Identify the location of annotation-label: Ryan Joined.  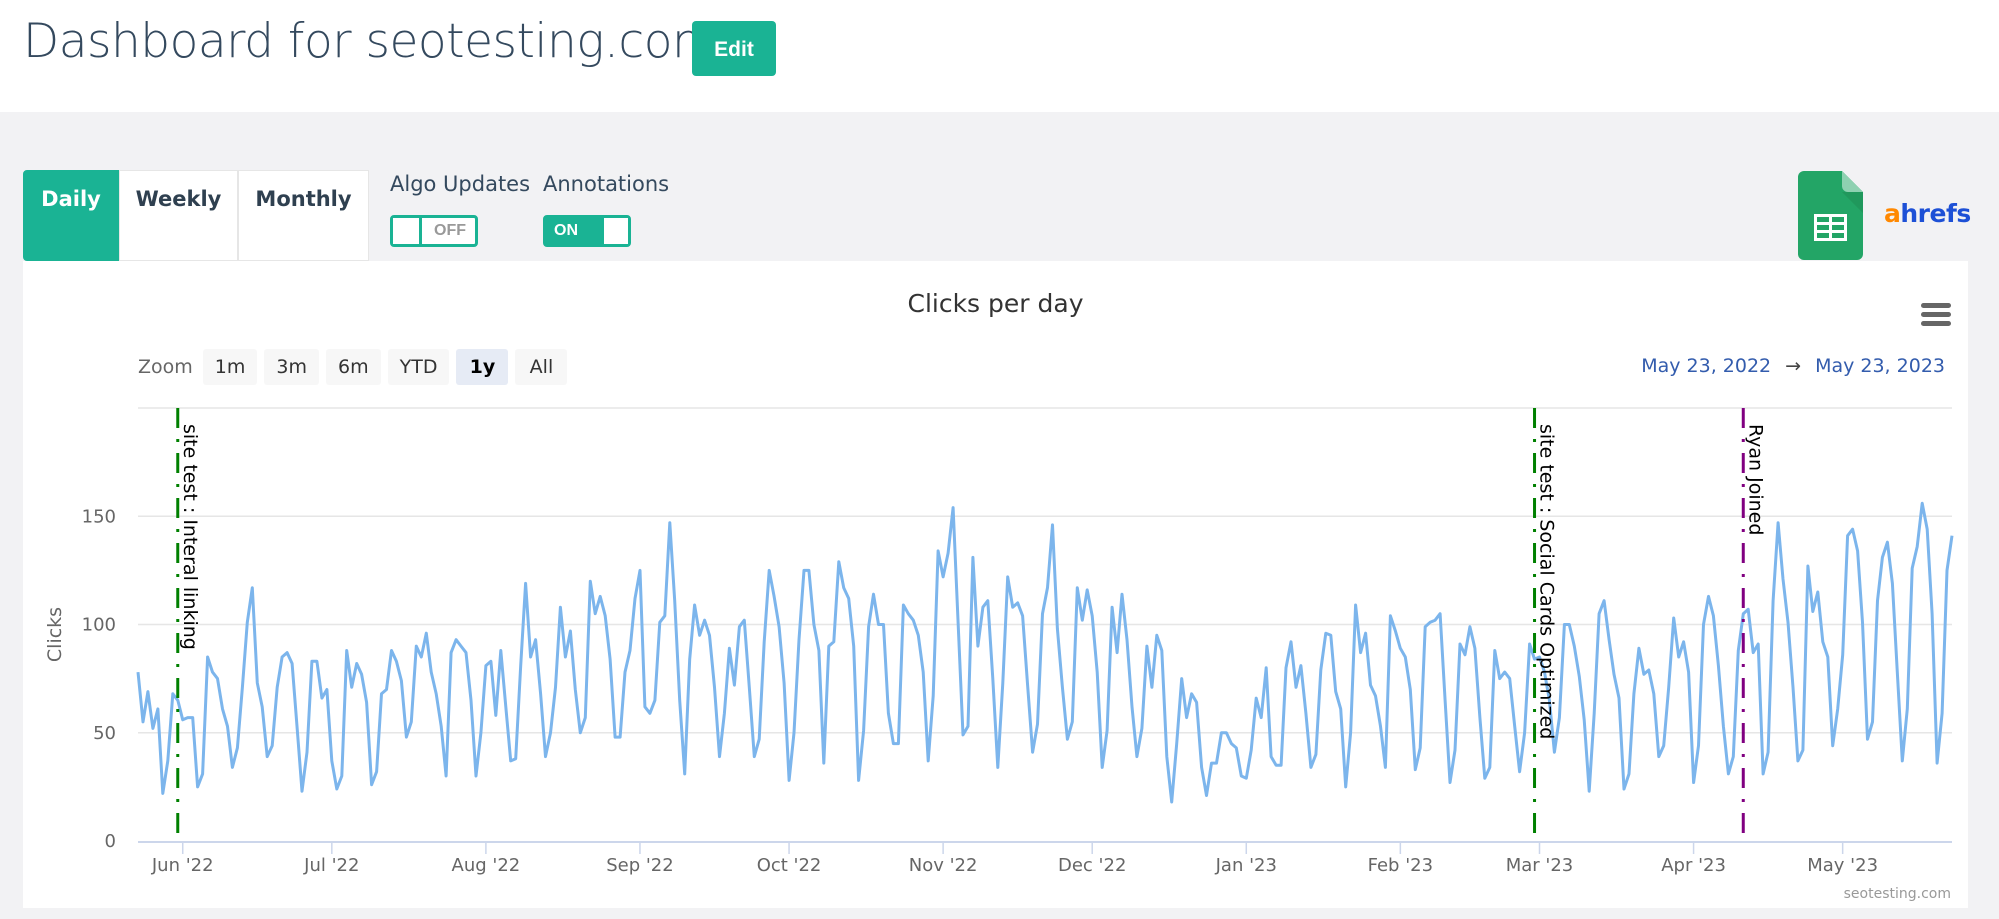
(1755, 479).